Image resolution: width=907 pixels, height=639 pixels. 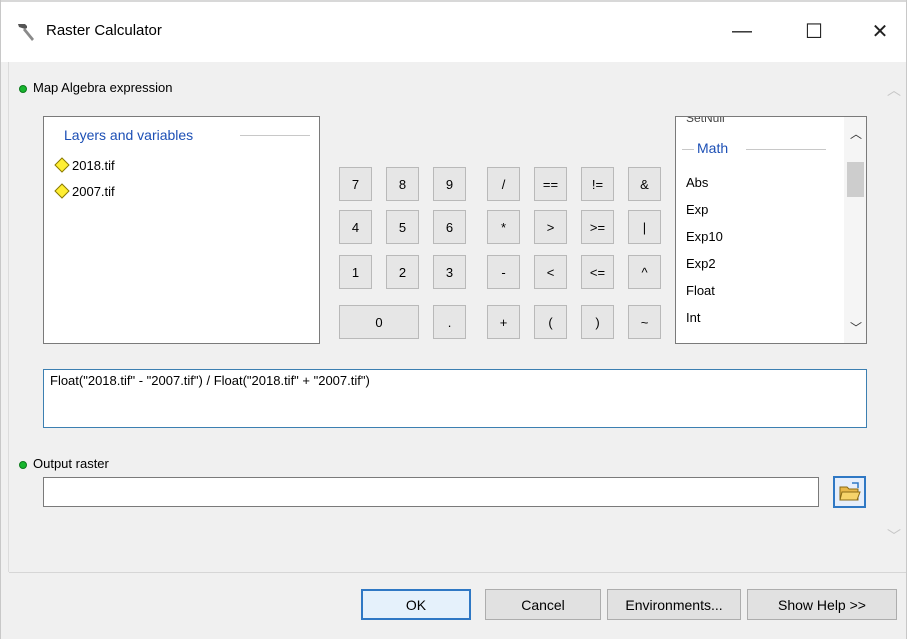 I want to click on output-raster-input, so click(x=431, y=492).